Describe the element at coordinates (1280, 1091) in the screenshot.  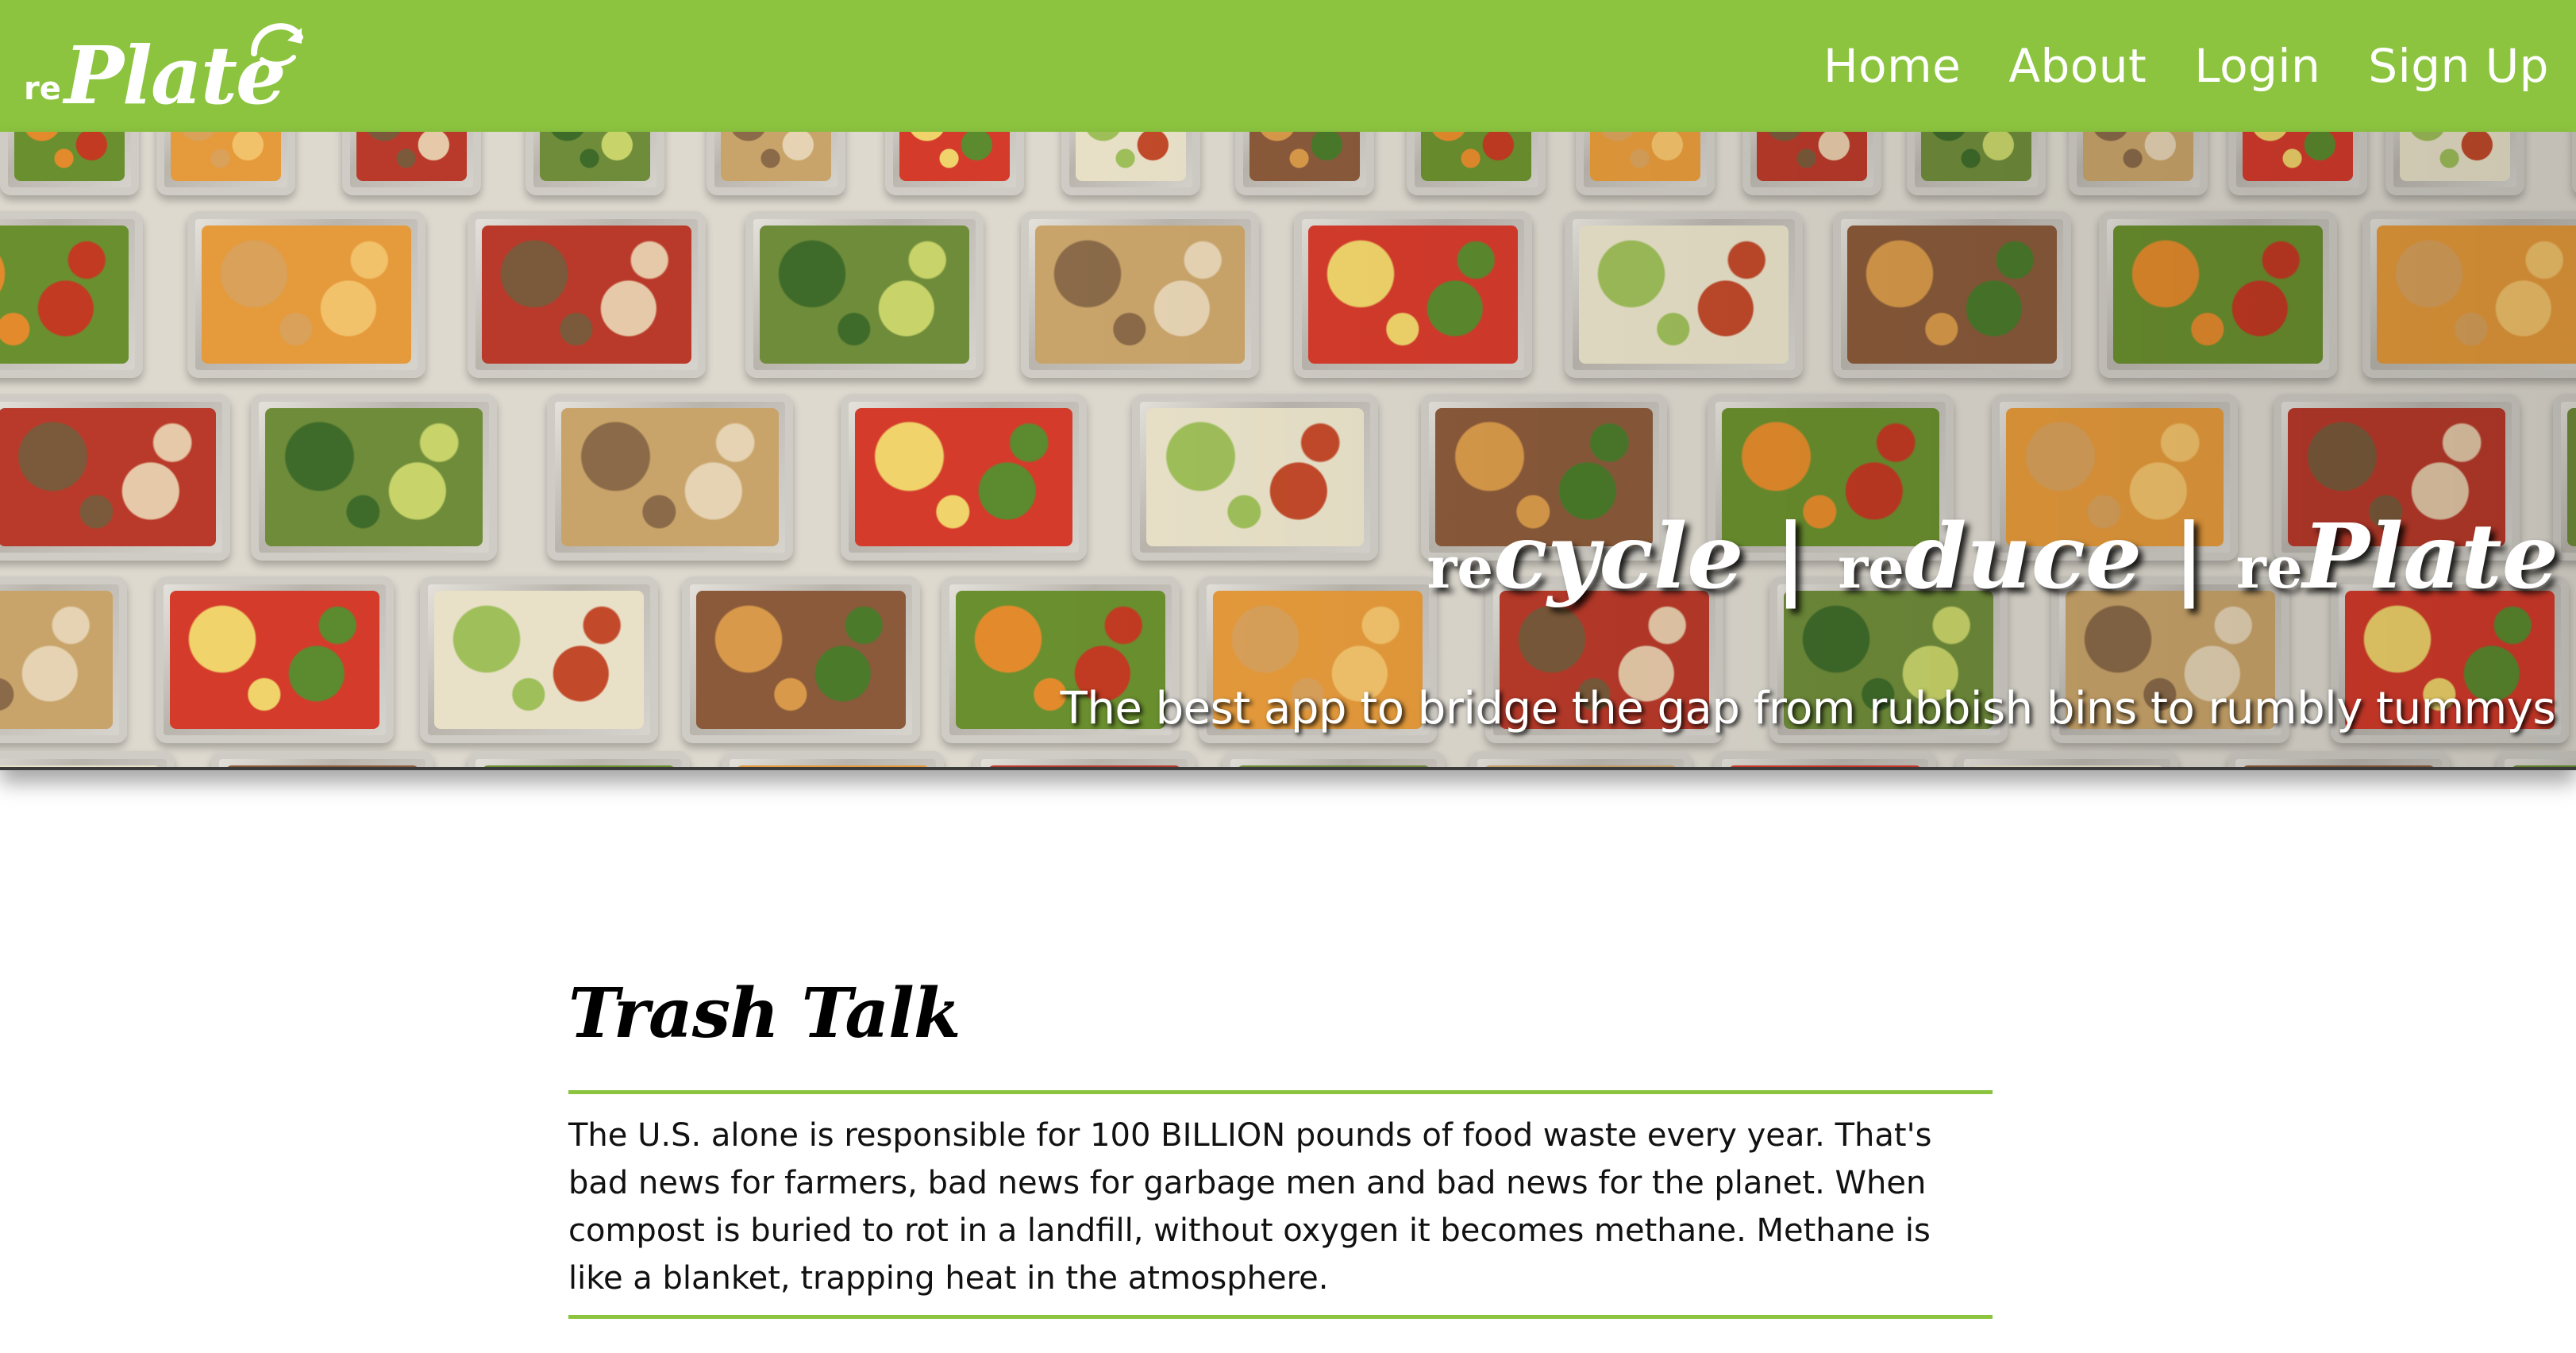
I see `top-divider` at that location.